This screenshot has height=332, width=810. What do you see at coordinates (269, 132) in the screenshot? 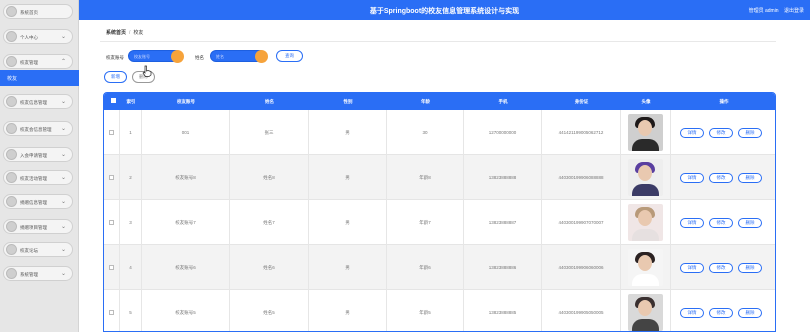
I see `cell-name: 张三` at bounding box center [269, 132].